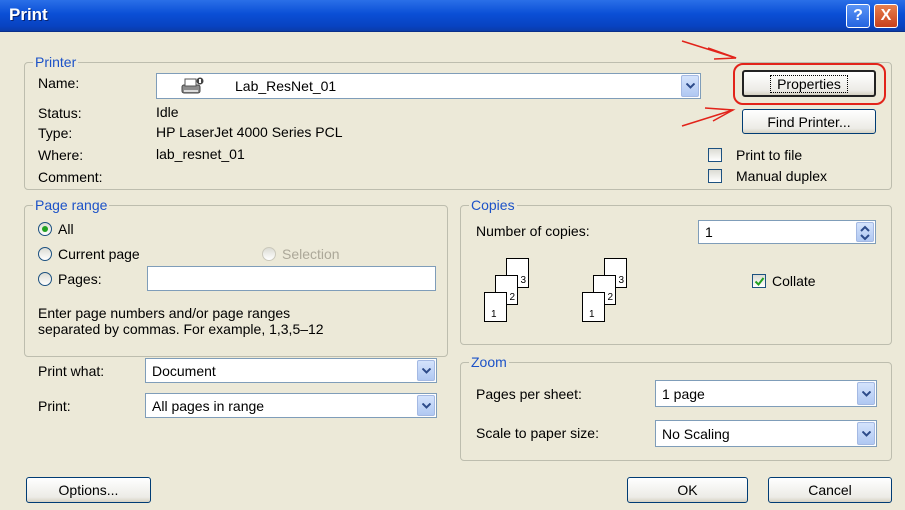  I want to click on current-page-radio-label: Current page, so click(99, 254).